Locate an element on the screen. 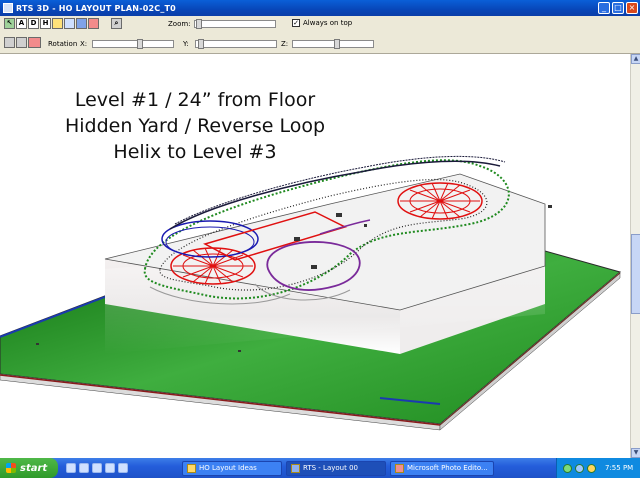  rotate-icon is located at coordinates (34, 42).